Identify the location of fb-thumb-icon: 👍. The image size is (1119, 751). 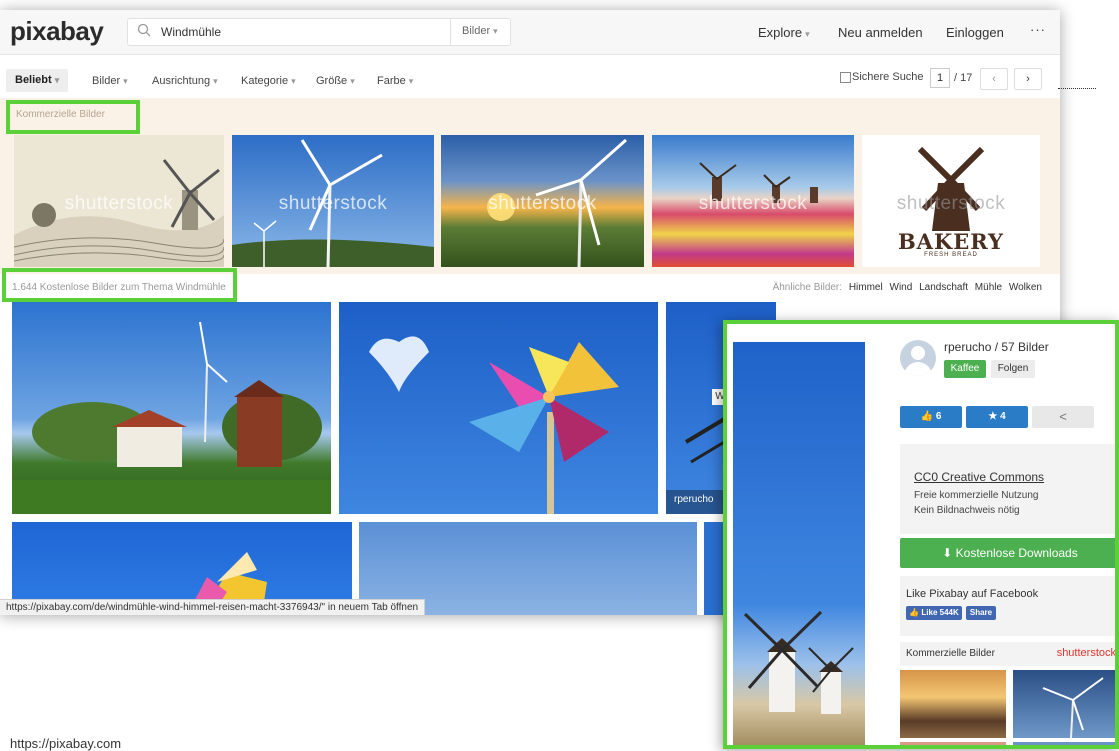
(914, 612).